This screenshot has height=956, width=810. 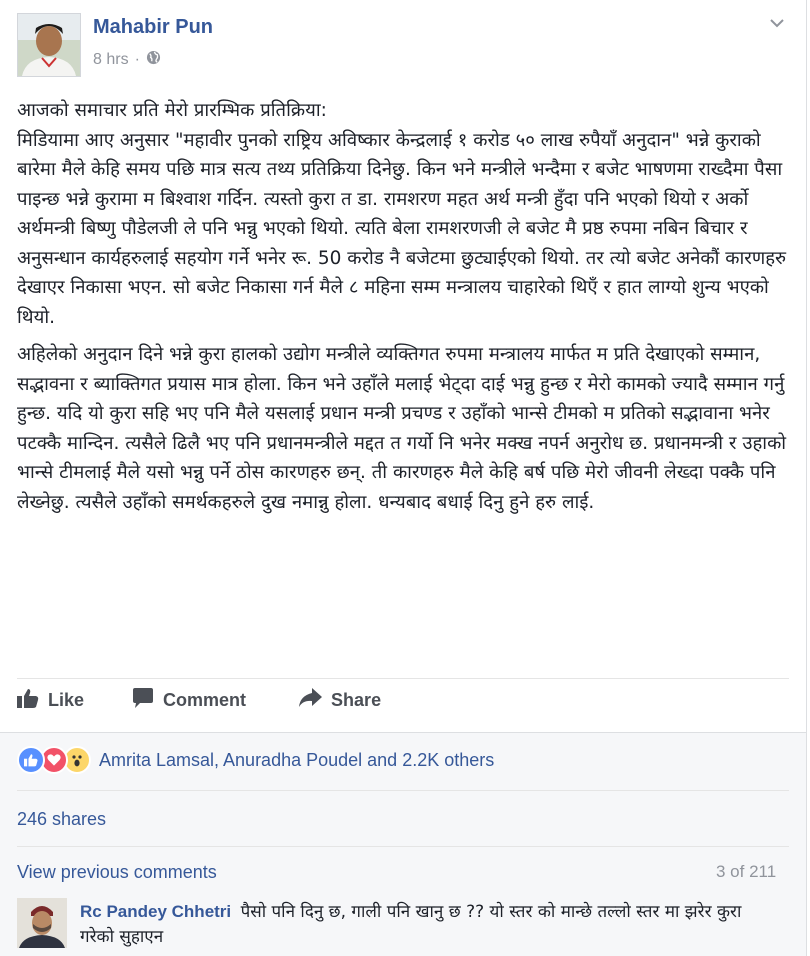 What do you see at coordinates (153, 27) in the screenshot?
I see `author-name: Mahabir Pun` at bounding box center [153, 27].